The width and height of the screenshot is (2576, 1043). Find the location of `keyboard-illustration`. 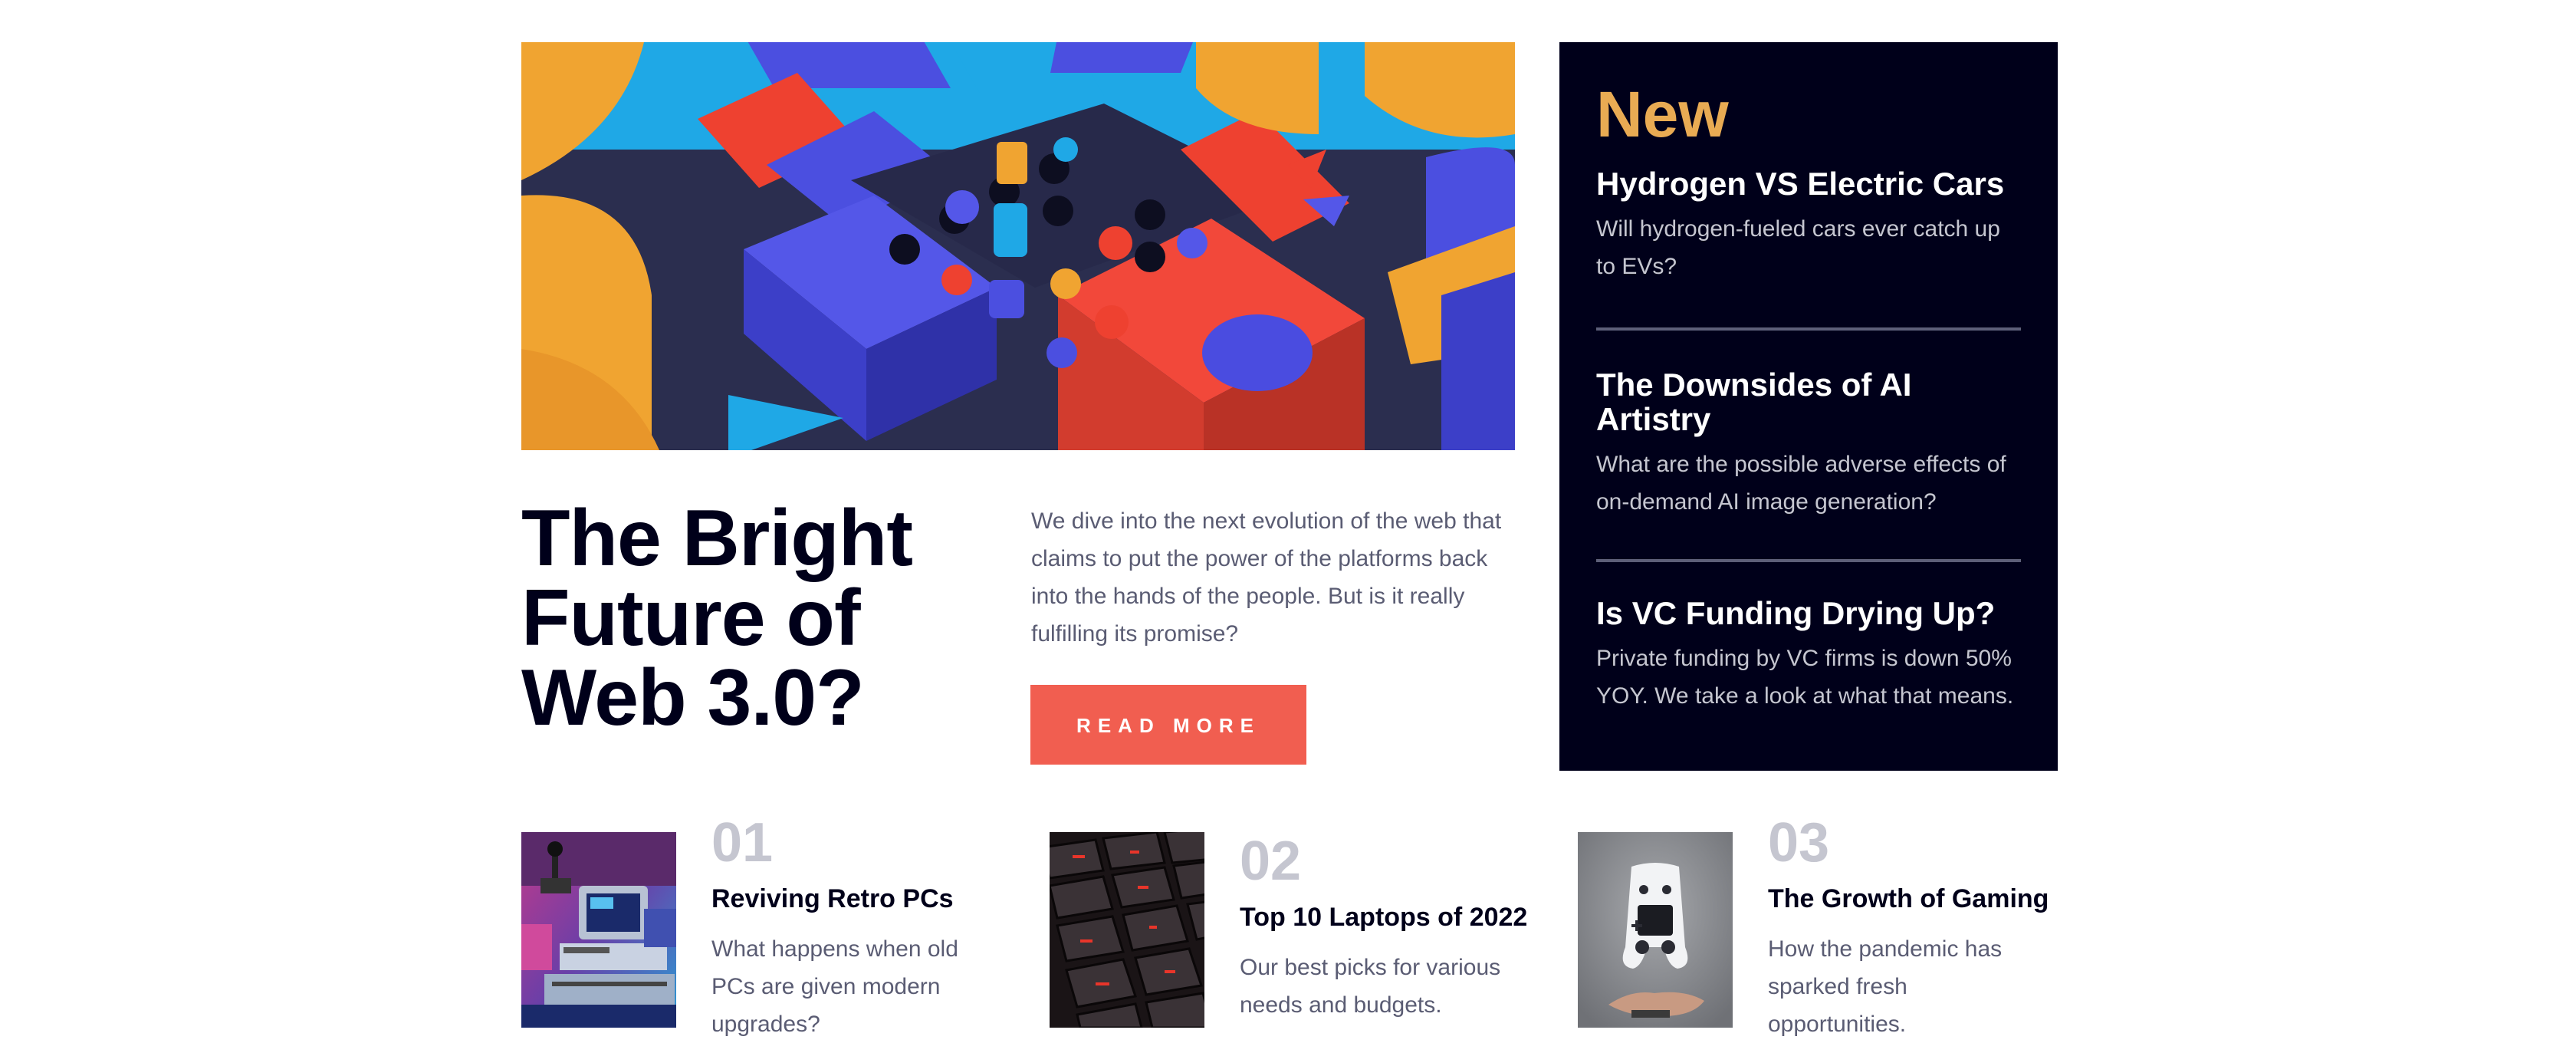

keyboard-illustration is located at coordinates (1127, 930).